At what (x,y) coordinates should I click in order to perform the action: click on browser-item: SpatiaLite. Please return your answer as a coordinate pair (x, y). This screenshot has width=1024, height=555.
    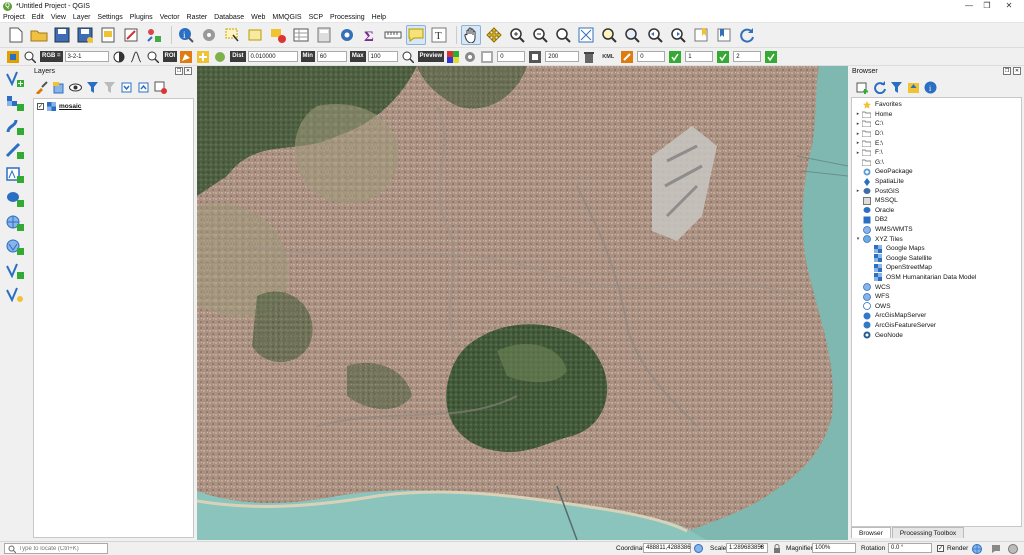
    Looking at the image, I should click on (936, 182).